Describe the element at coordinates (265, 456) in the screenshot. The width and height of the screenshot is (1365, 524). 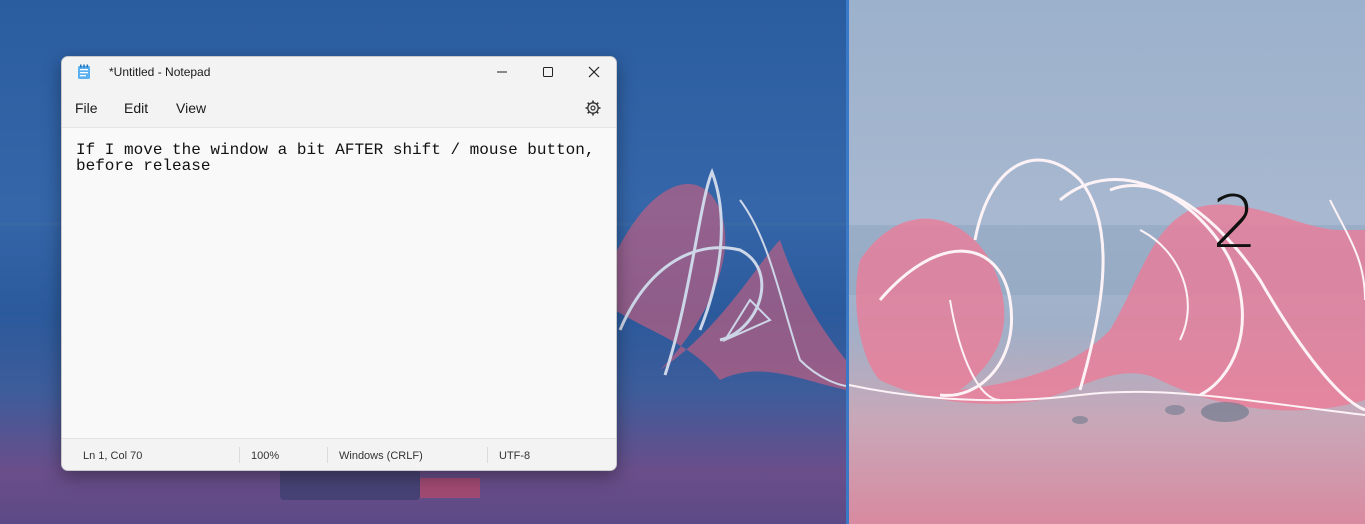
I see `status-zoom: 100%` at that location.